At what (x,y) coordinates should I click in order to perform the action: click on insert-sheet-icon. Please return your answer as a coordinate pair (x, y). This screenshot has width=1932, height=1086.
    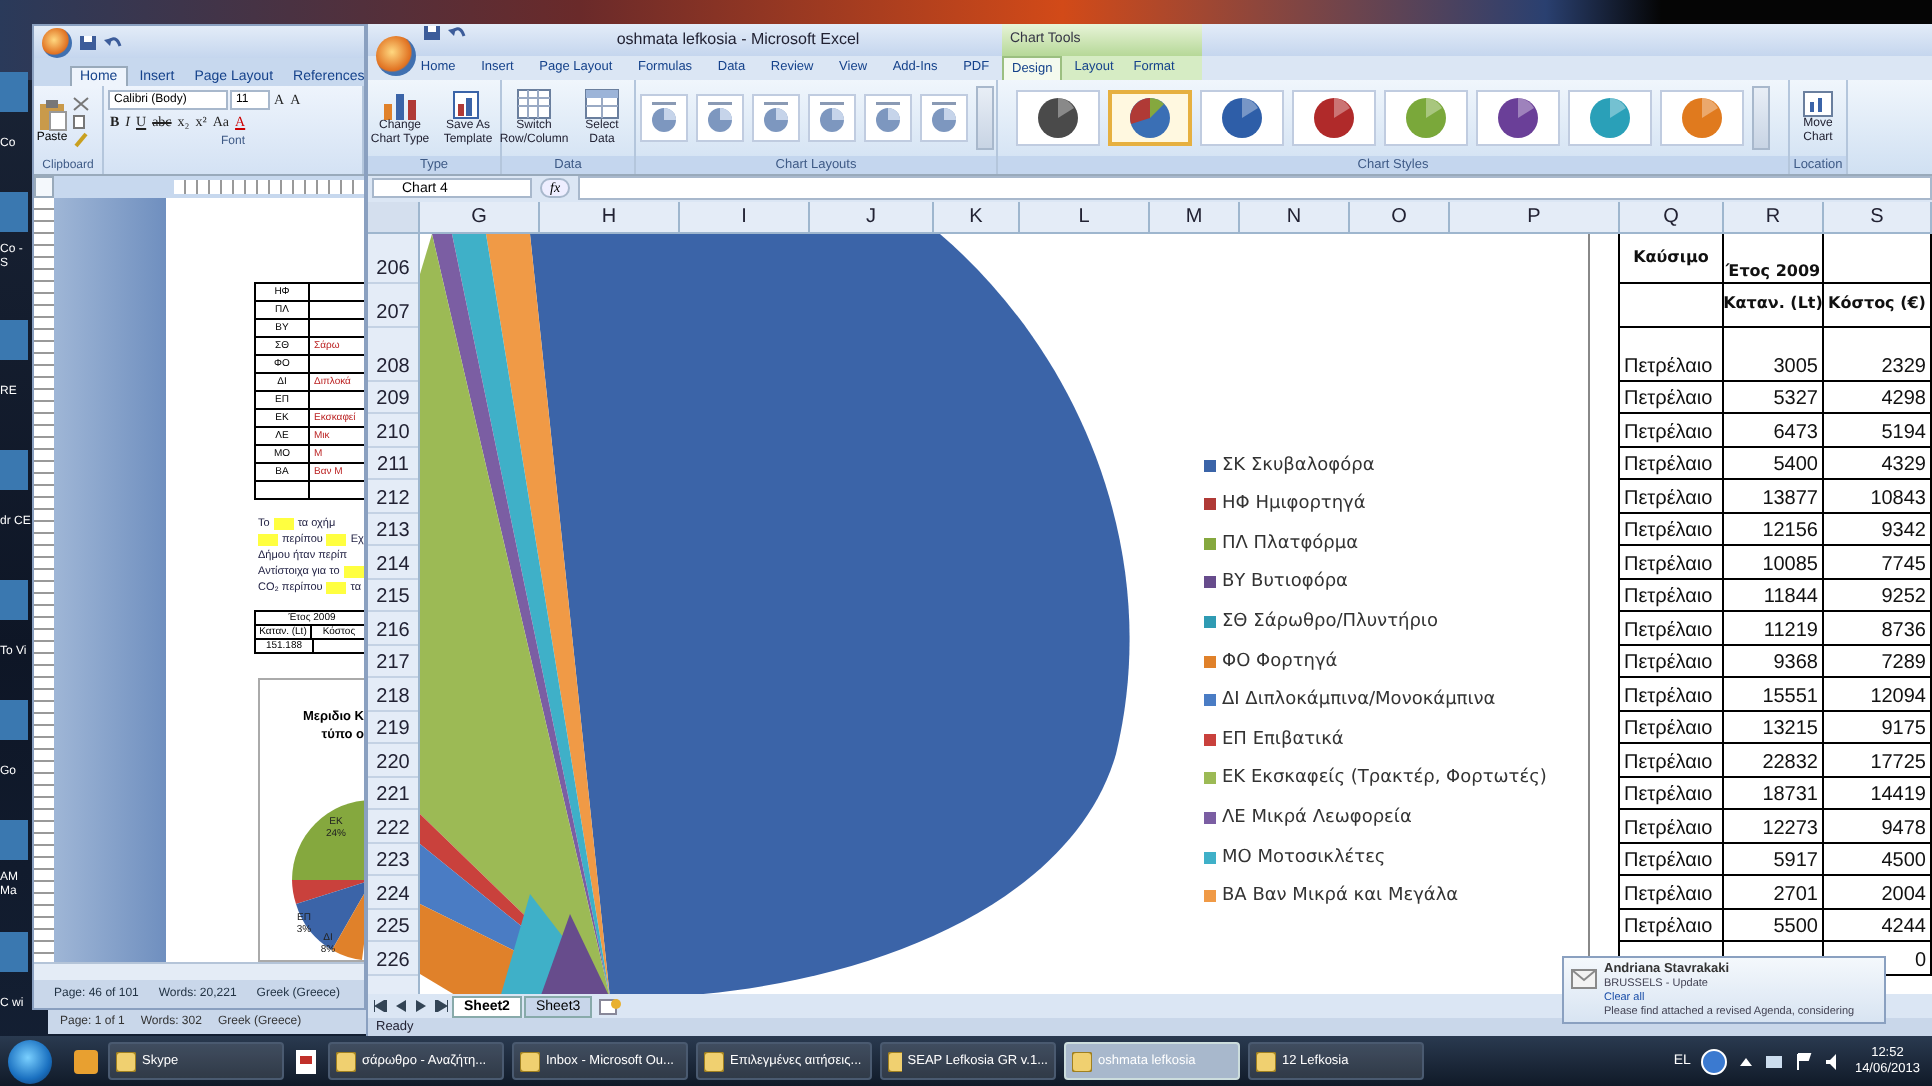
    Looking at the image, I should click on (610, 1006).